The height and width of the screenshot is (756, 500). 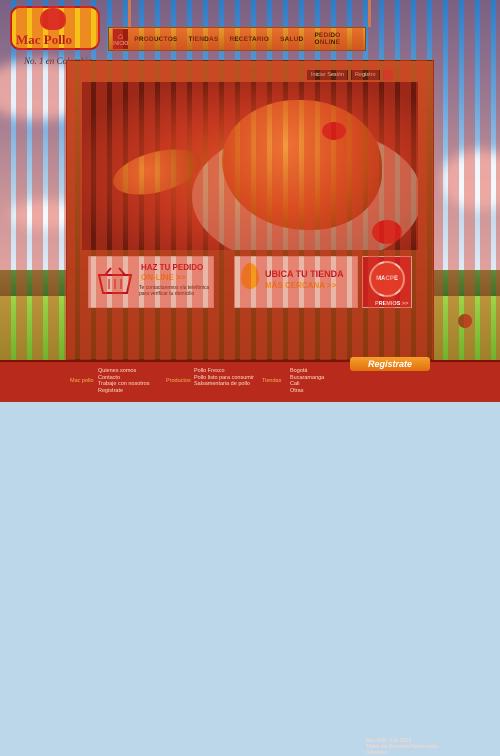 I want to click on register-button: Registrate, so click(x=390, y=364).